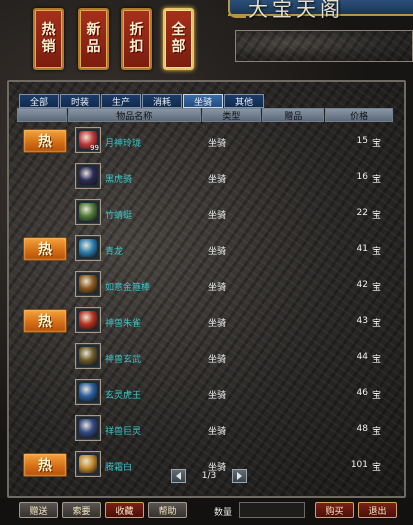 This screenshot has width=413, height=525. Describe the element at coordinates (167, 510) in the screenshot. I see `help-button: 帮助` at that location.